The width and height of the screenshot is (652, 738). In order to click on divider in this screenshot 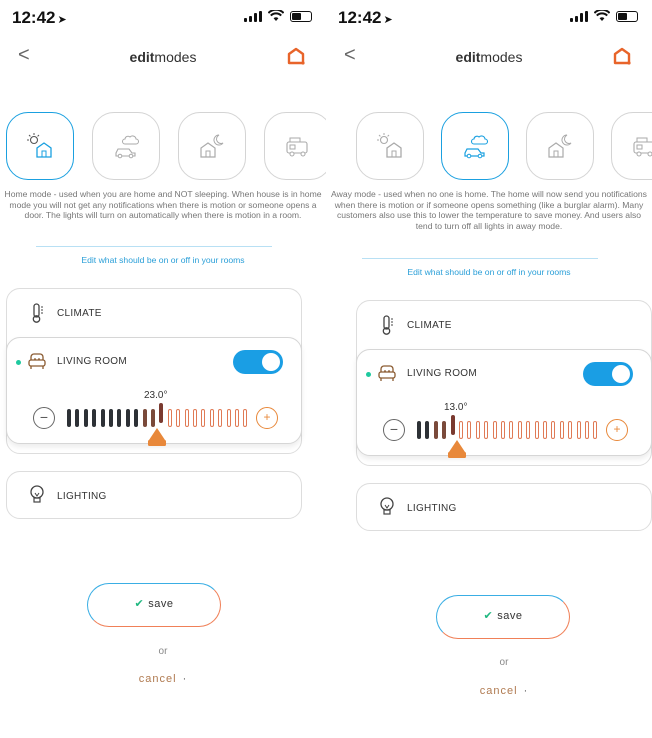, I will do `click(154, 246)`.